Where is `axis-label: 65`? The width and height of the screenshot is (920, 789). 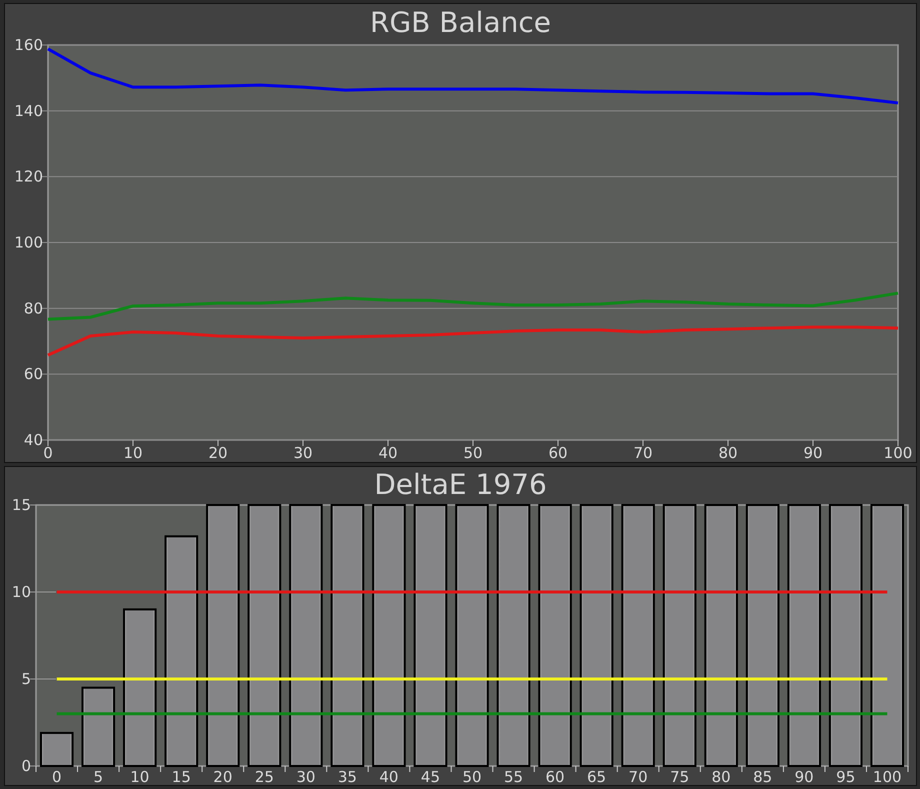
axis-label: 65 is located at coordinates (596, 777).